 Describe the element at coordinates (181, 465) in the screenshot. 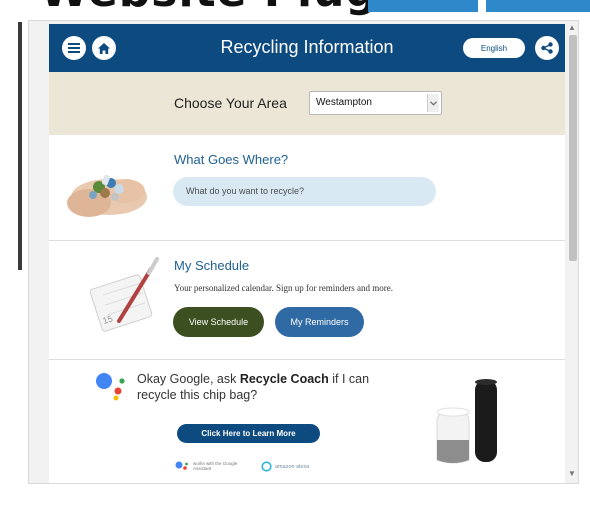

I see `google-assistant-small-icon` at that location.